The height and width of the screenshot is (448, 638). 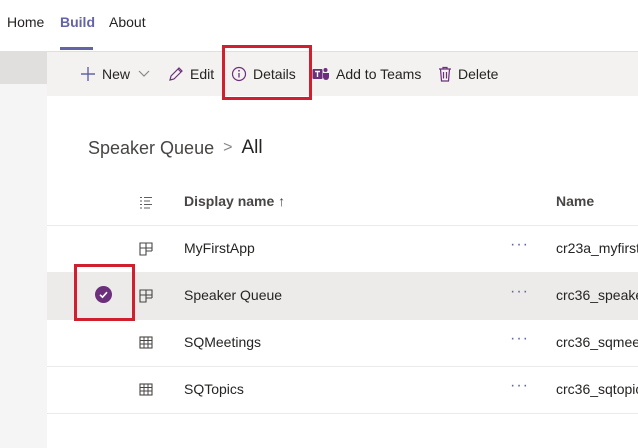 I want to click on trash-icon, so click(x=445, y=74).